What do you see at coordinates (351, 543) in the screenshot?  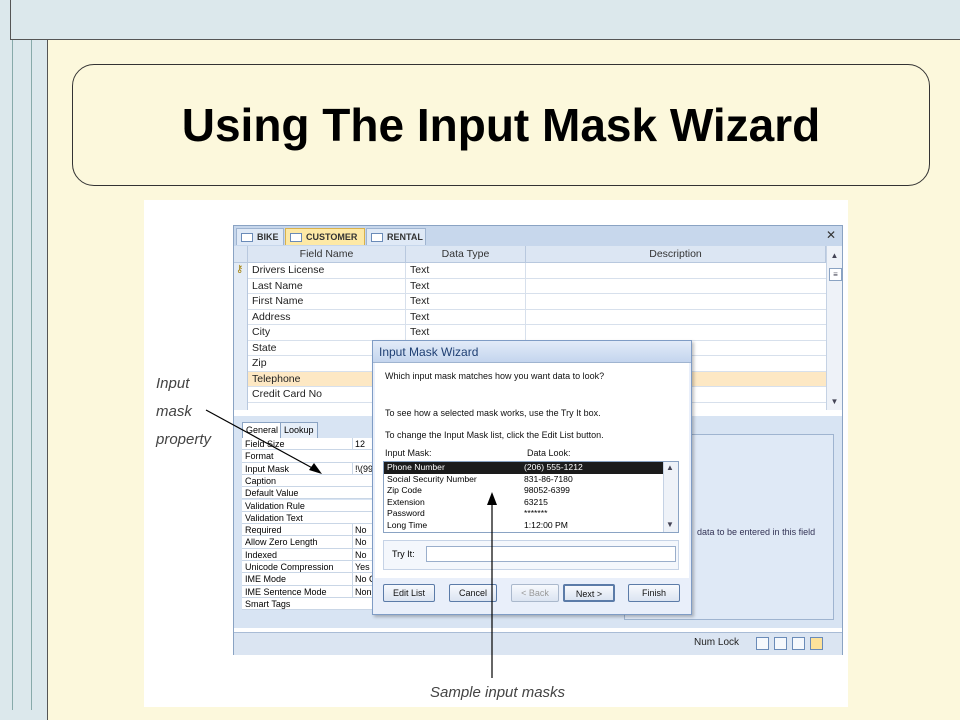 I see `annotation-arrows` at bounding box center [351, 543].